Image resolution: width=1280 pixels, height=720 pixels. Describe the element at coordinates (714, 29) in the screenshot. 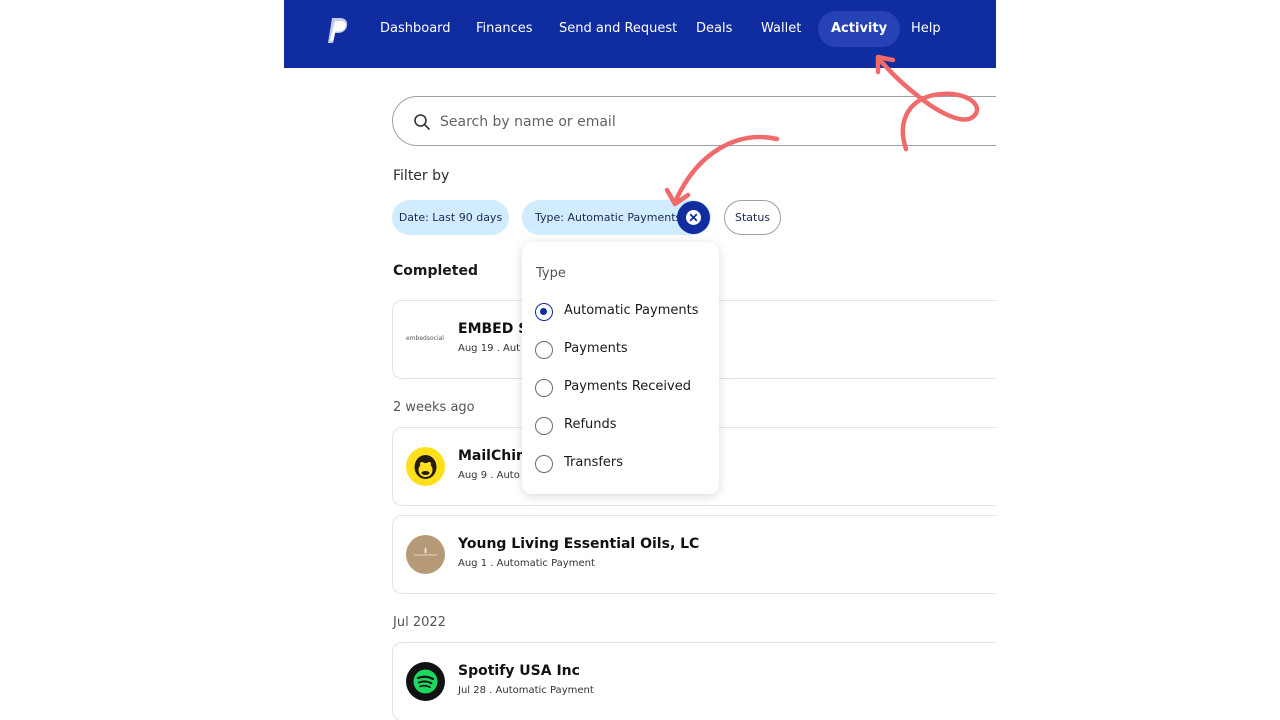

I see `nav-item-deals: Deals` at that location.